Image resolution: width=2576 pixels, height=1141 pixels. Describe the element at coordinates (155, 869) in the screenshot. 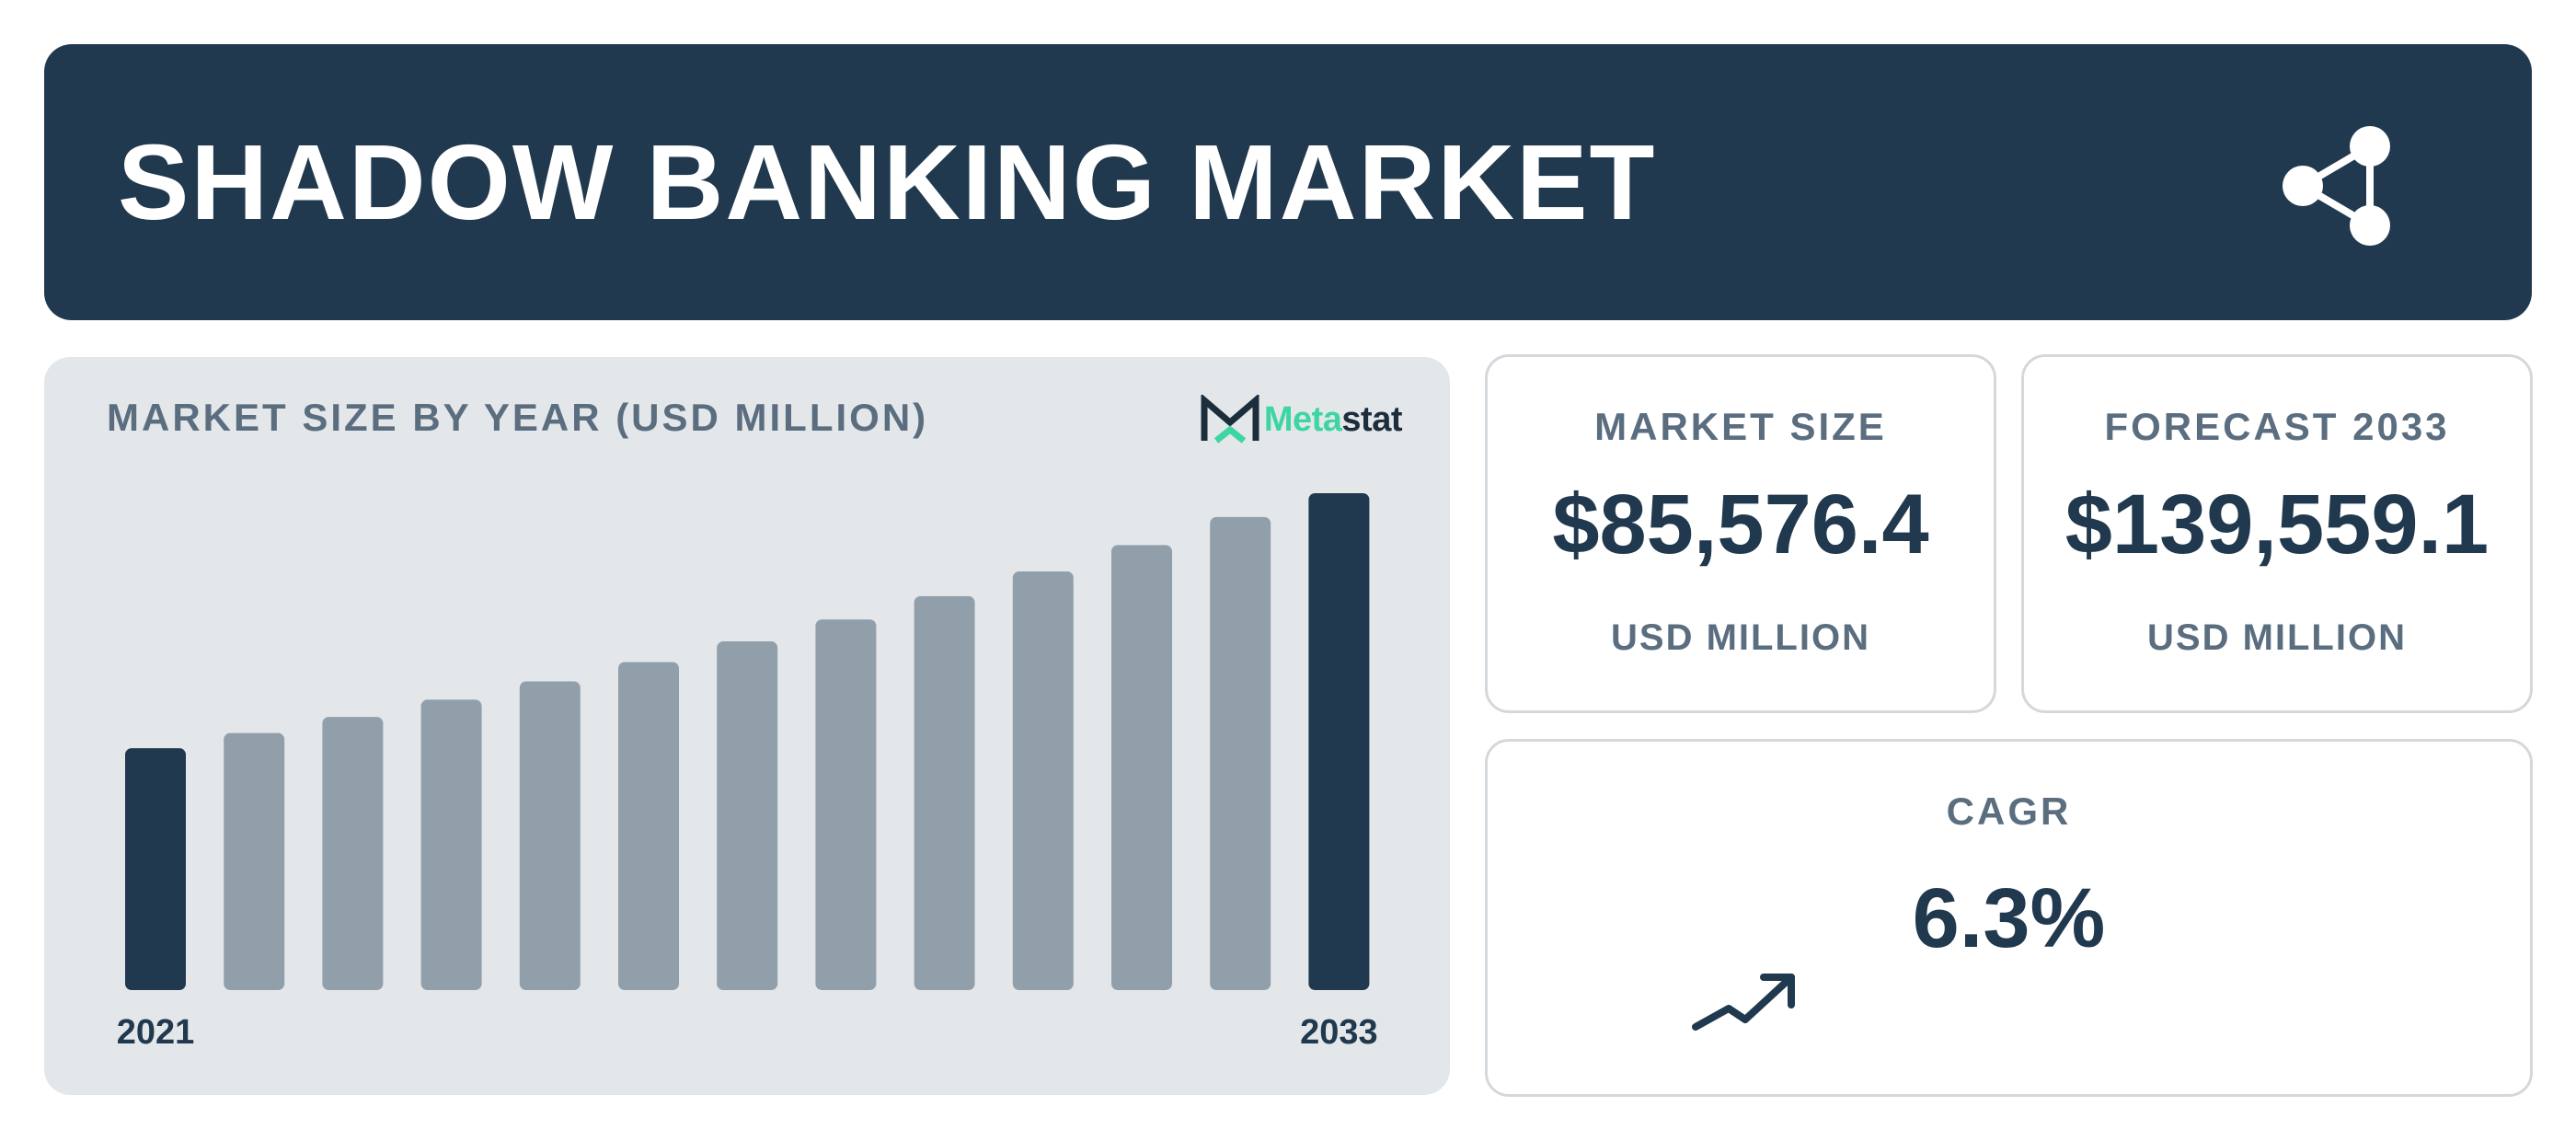

I see `bar-2021` at that location.